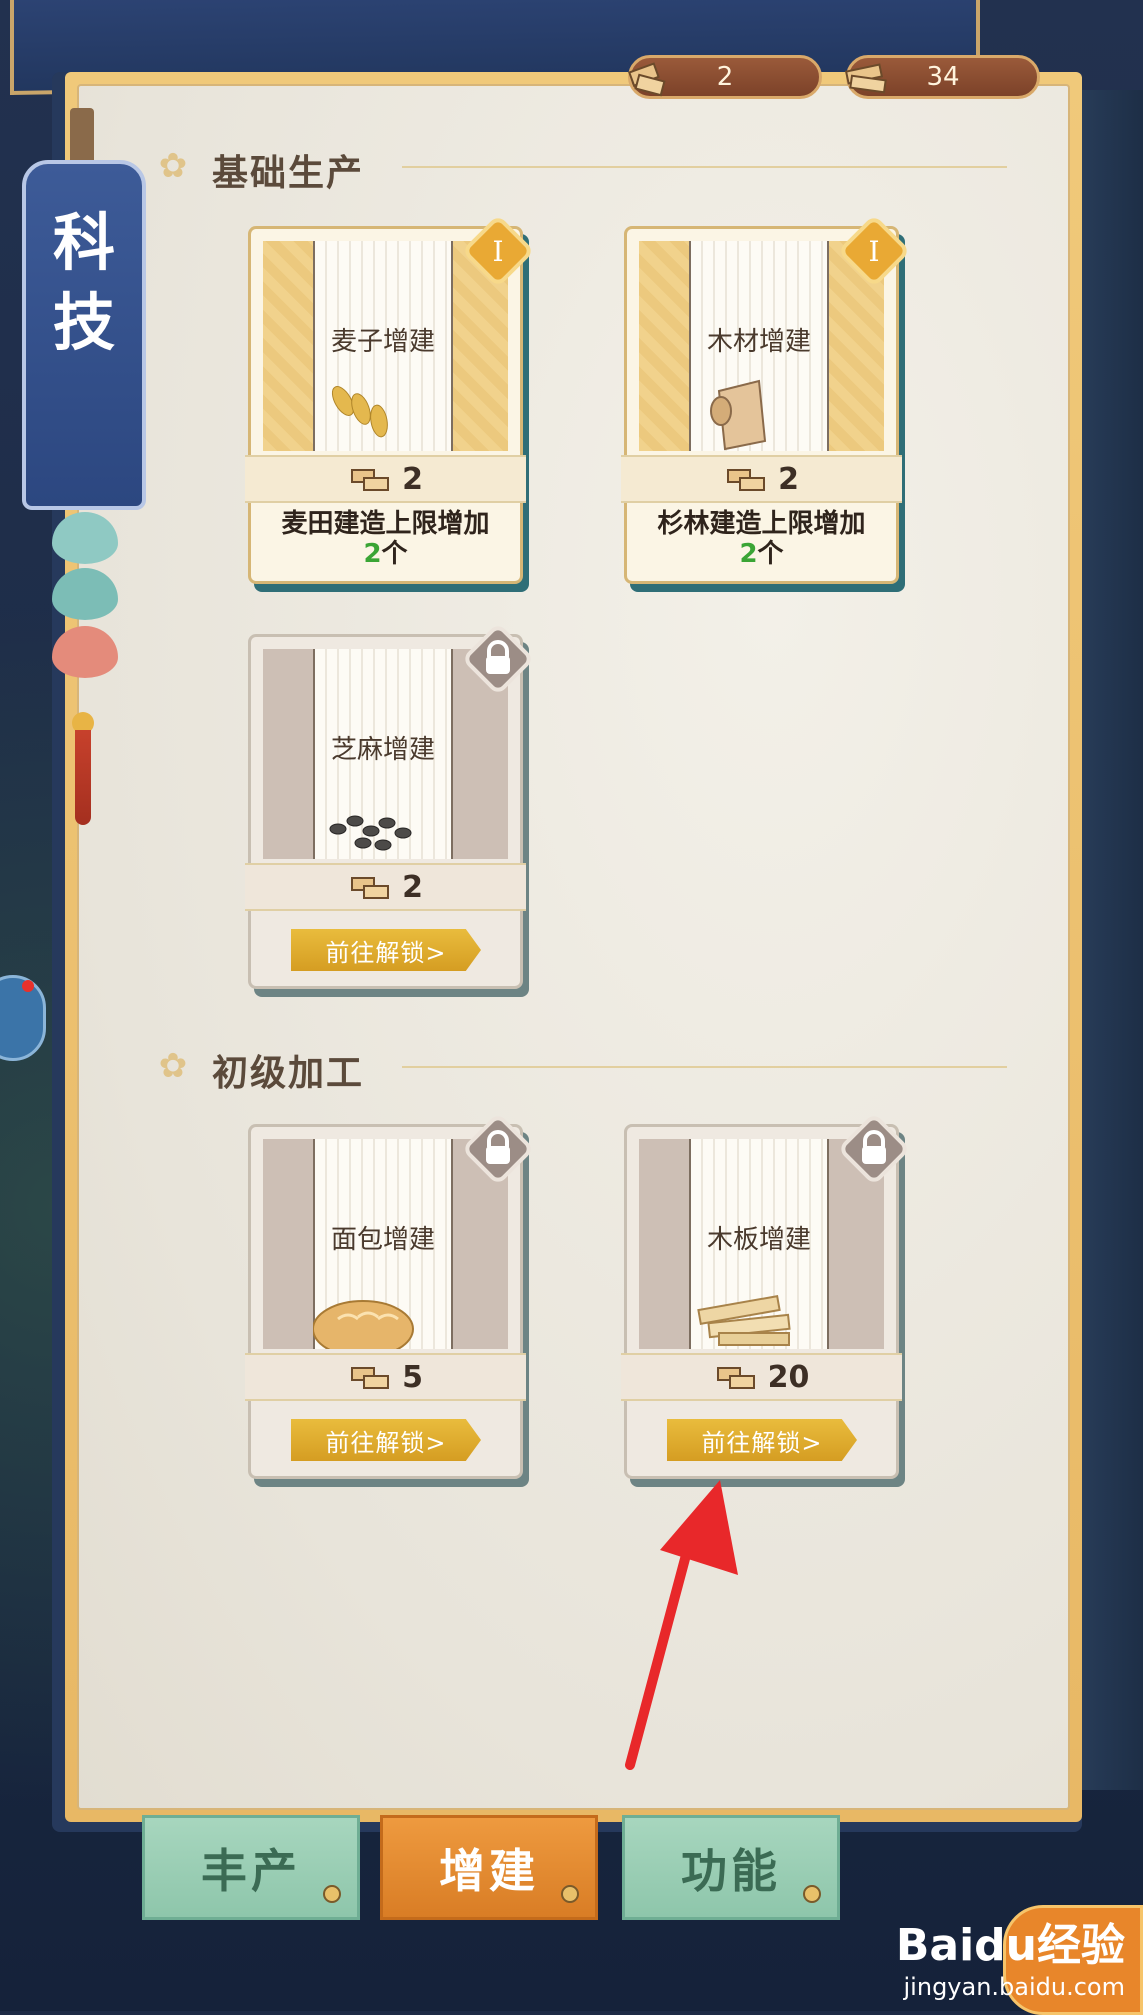  Describe the element at coordinates (382, 342) in the screenshot. I see `card-title: 麦子增建` at that location.